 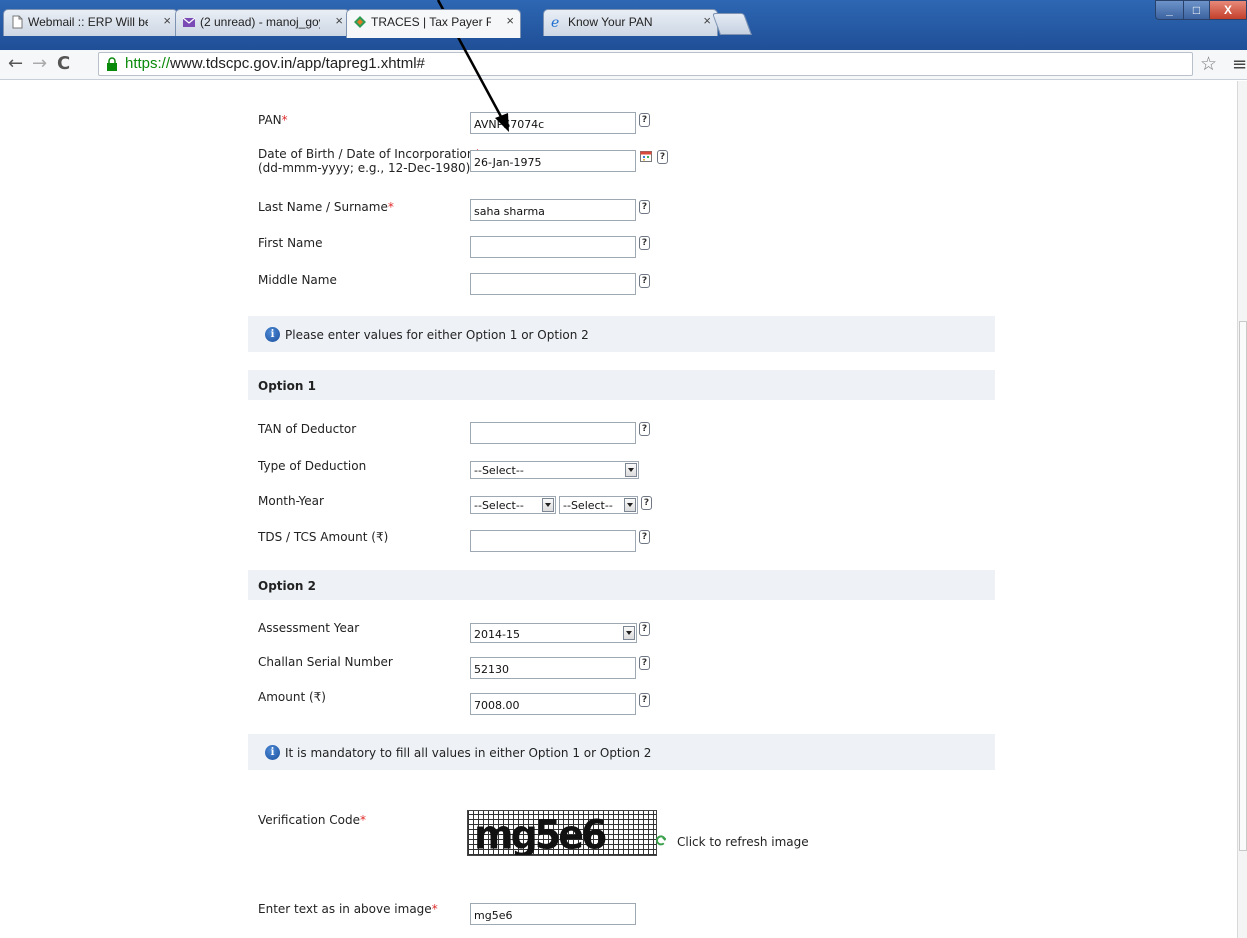 What do you see at coordinates (112, 64) in the screenshot?
I see `lock-icon` at bounding box center [112, 64].